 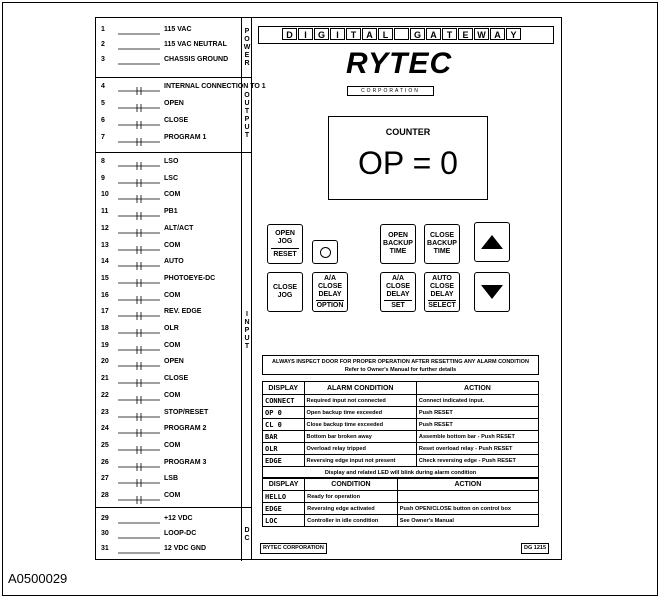 I want to click on table-cell: OP 0, so click(x=283, y=412).